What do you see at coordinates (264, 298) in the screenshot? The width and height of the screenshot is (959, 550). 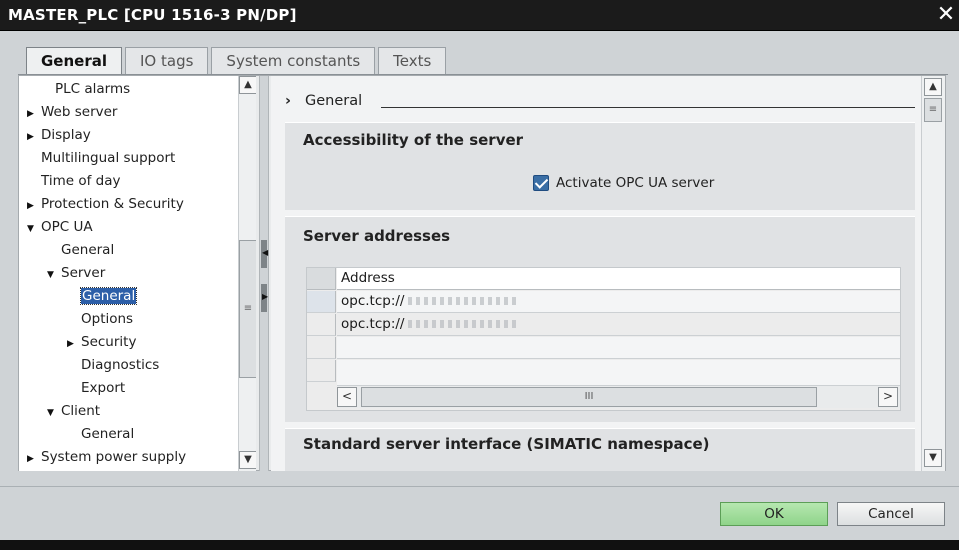 I see `expand-right-icon: ▶` at bounding box center [264, 298].